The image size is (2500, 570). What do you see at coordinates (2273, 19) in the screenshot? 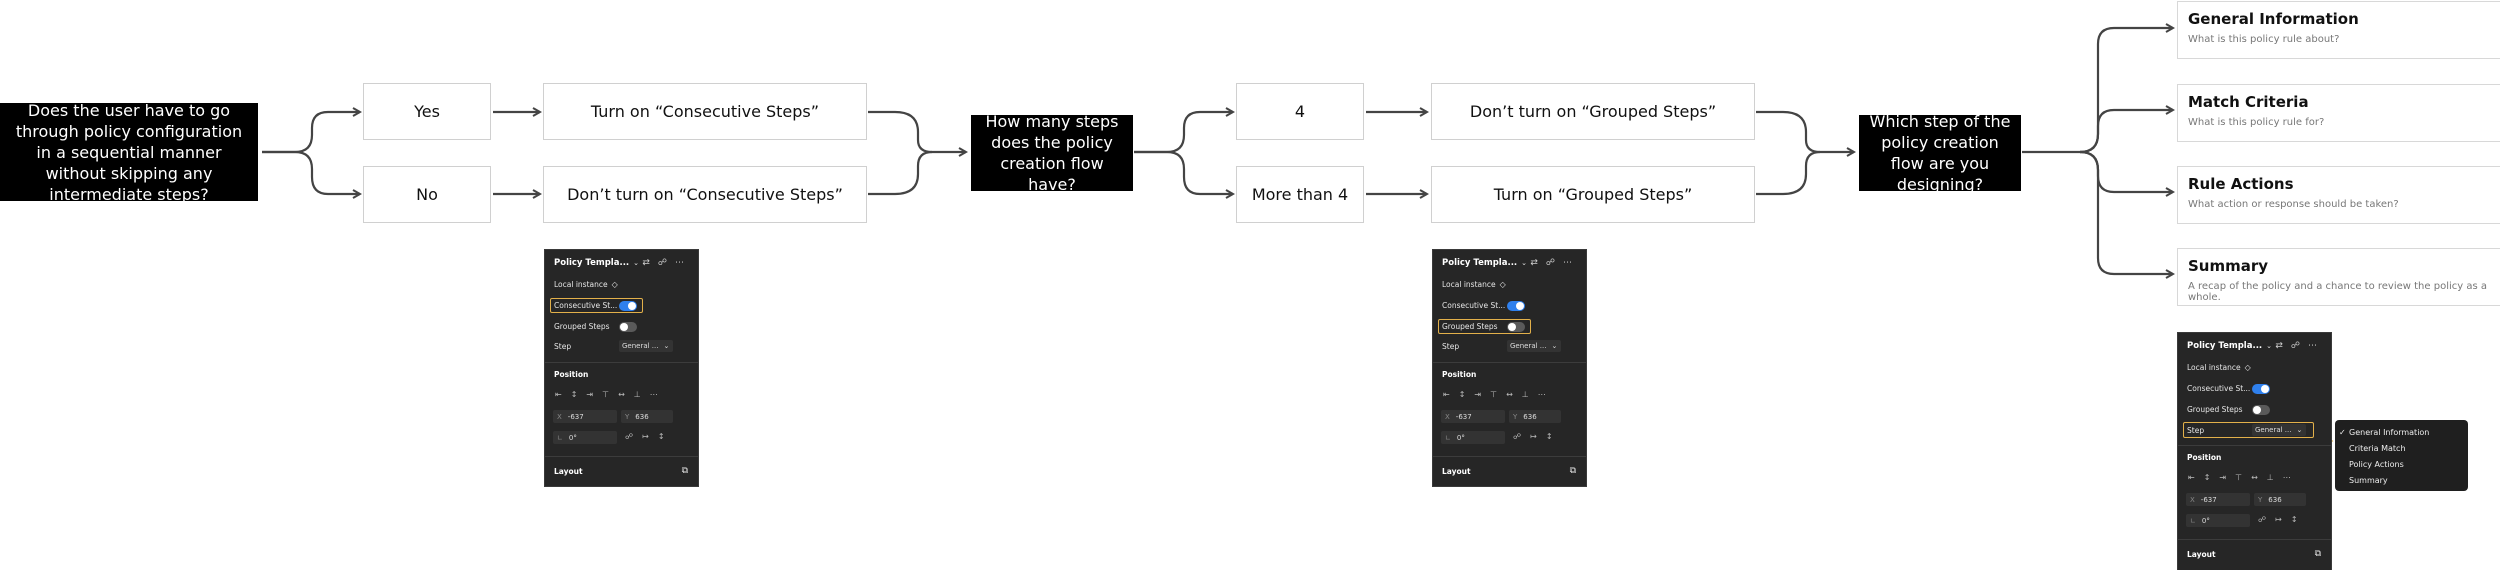
I see `card-title: General Information` at bounding box center [2273, 19].